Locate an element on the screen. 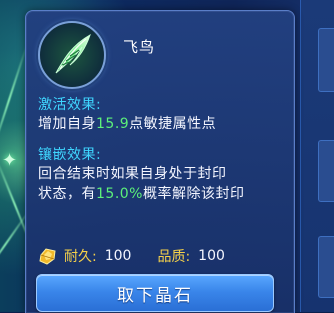 The height and width of the screenshot is (313, 334). activation-effect-text: 增加自身15.9点敏捷属性点 is located at coordinates (127, 123).